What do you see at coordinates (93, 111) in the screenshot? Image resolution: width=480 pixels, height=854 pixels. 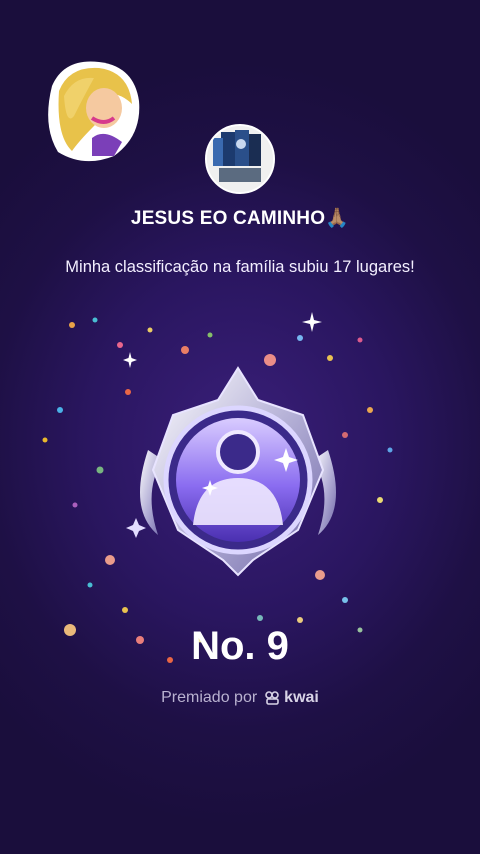 I see `user-sticker` at bounding box center [93, 111].